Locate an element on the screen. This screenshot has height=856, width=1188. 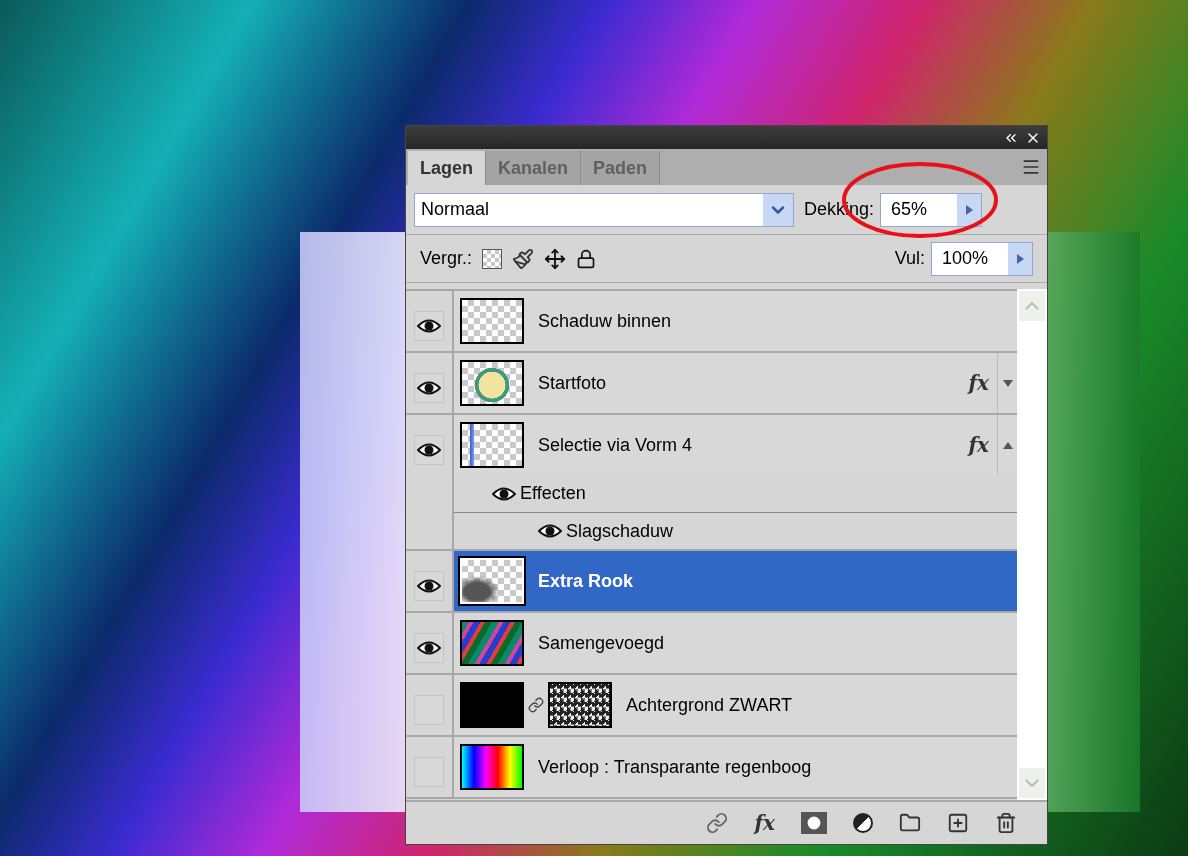
effect-name: Slagschaduw is located at coordinates (620, 531).